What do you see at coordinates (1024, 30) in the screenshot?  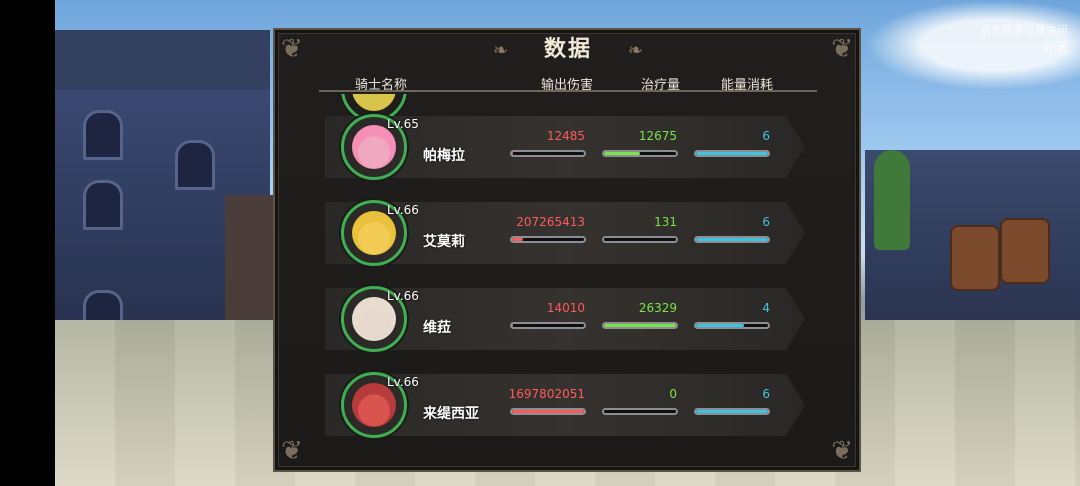 I see `close-hint-text: 点击任意位置关闭` at bounding box center [1024, 30].